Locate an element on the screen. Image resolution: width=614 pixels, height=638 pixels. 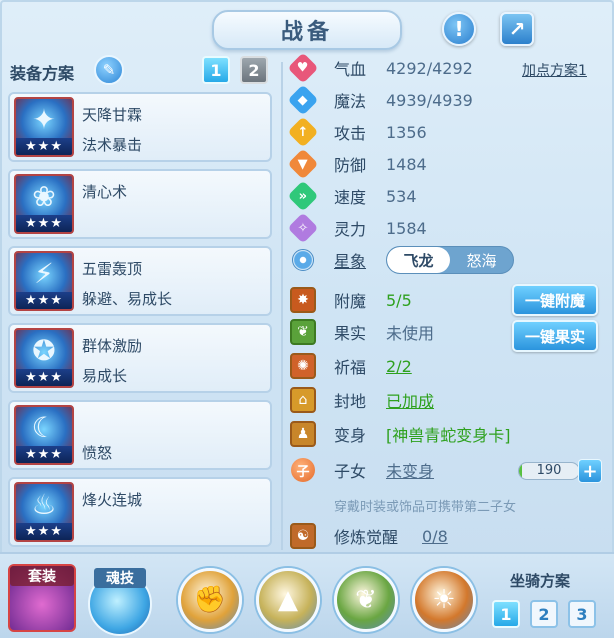
child-level-text: 190 is located at coordinates (549, 470).